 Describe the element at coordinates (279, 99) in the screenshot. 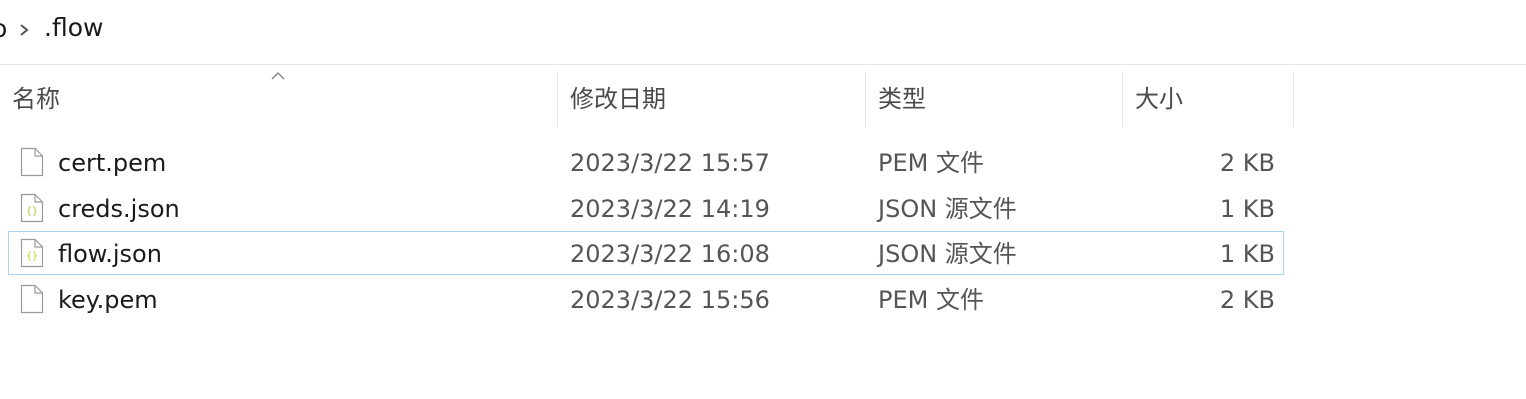

I see `column-name-header: 名称` at that location.